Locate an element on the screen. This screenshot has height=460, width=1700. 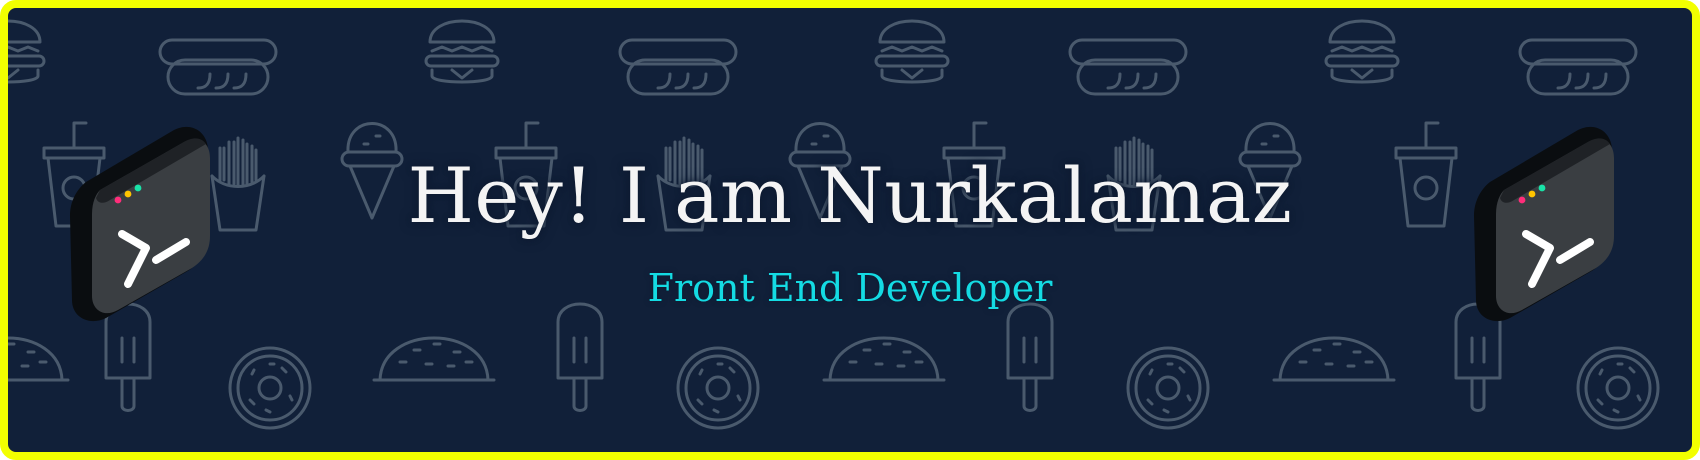
subtitle-container: Front End Developer is located at coordinates (850, 288).